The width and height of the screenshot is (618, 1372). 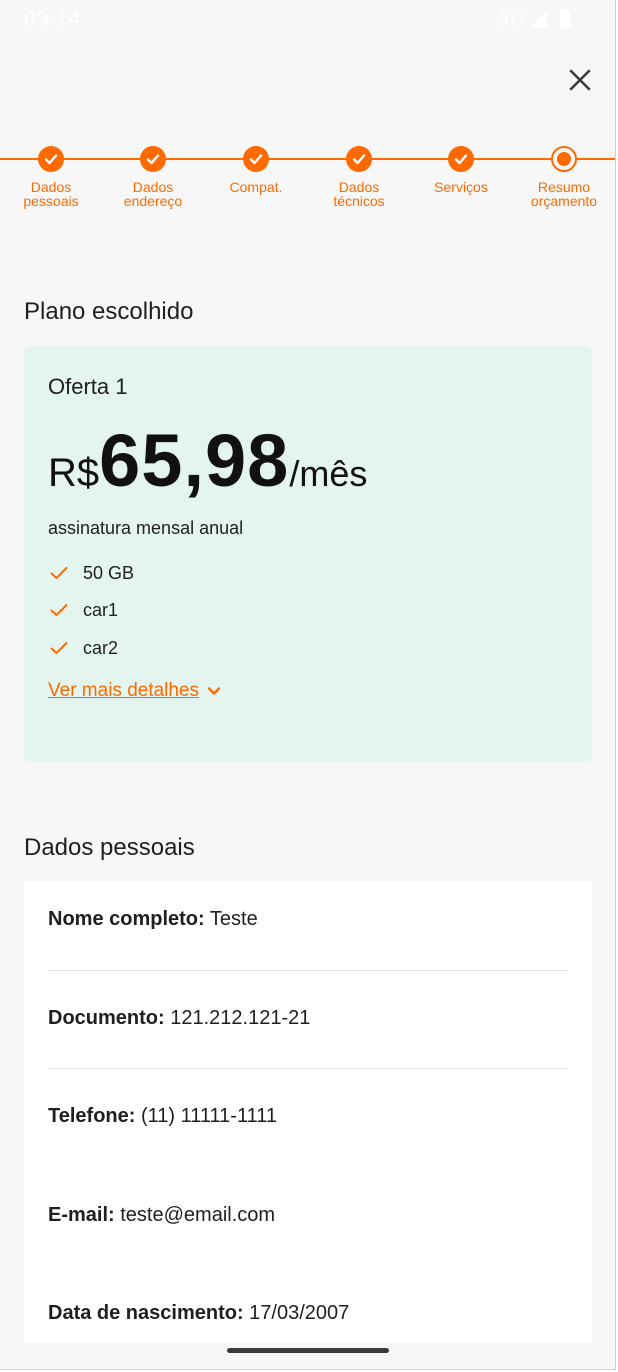 I want to click on plan-subtitle: assinatura mensal anual, so click(x=146, y=528).